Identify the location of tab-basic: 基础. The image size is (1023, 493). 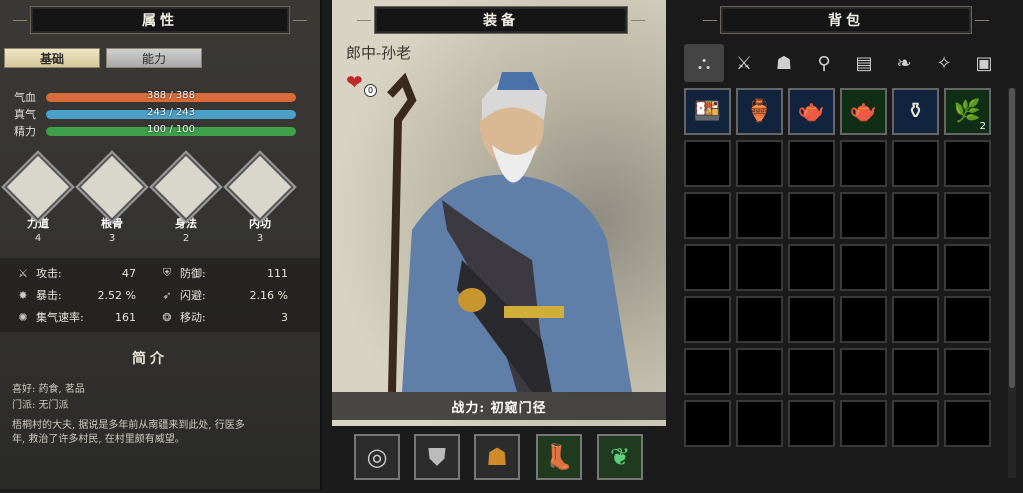
(52, 58).